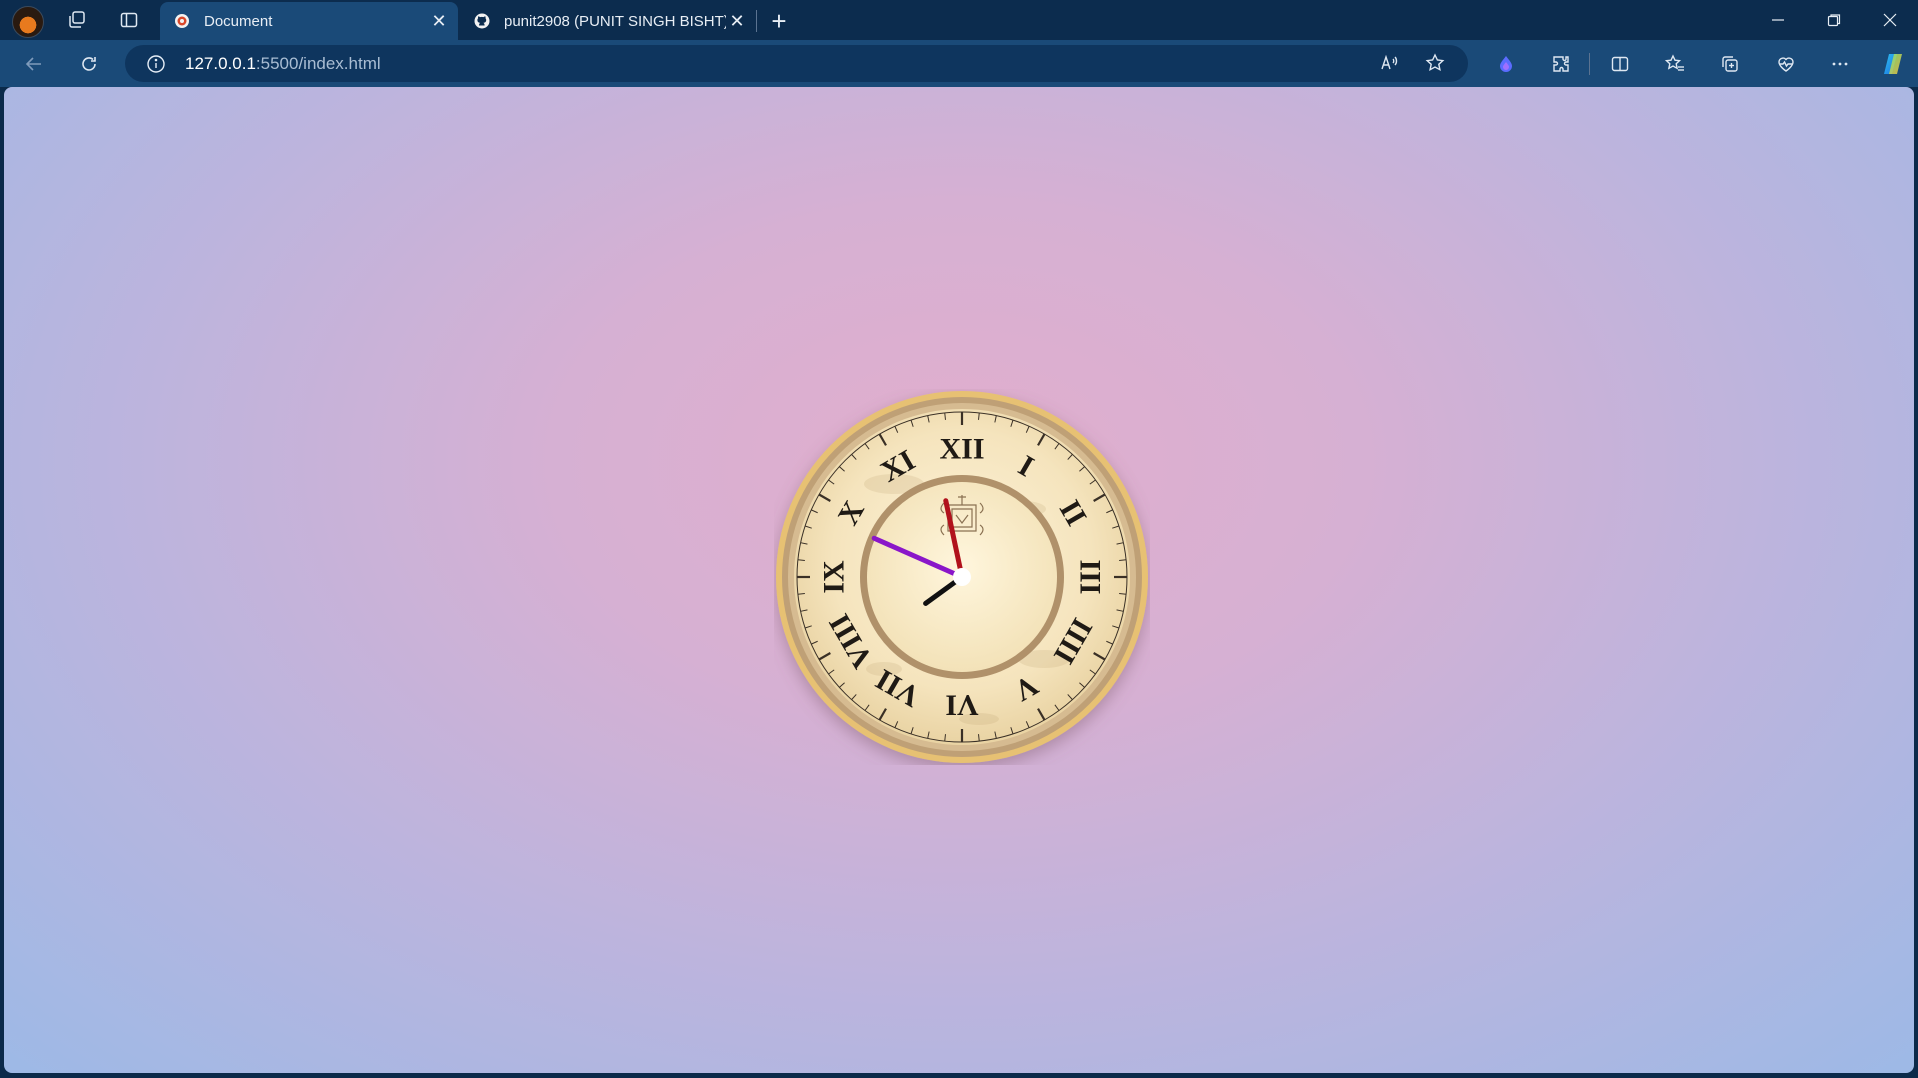  I want to click on center-cap, so click(962, 577).